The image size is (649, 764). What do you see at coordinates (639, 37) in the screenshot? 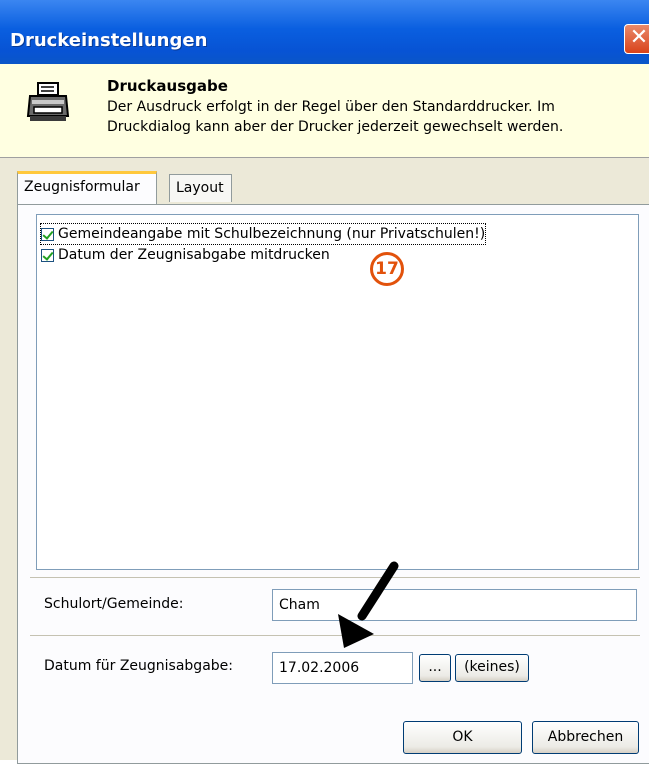
I see `close-icon: ✕` at bounding box center [639, 37].